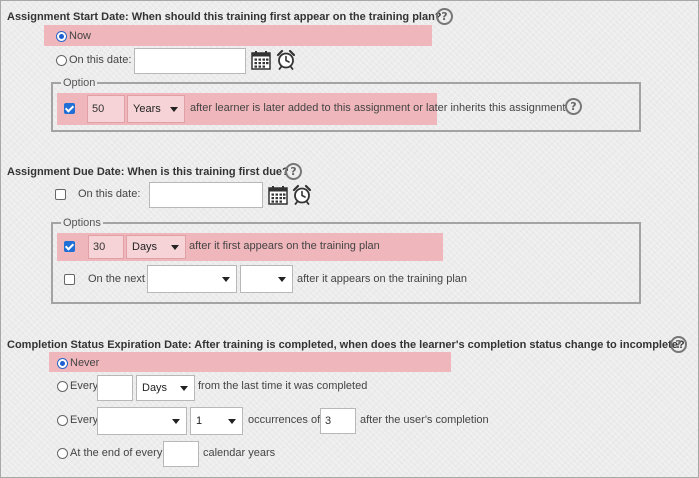 The height and width of the screenshot is (478, 699). What do you see at coordinates (147, 109) in the screenshot?
I see `start-option-unit-value: Years` at bounding box center [147, 109].